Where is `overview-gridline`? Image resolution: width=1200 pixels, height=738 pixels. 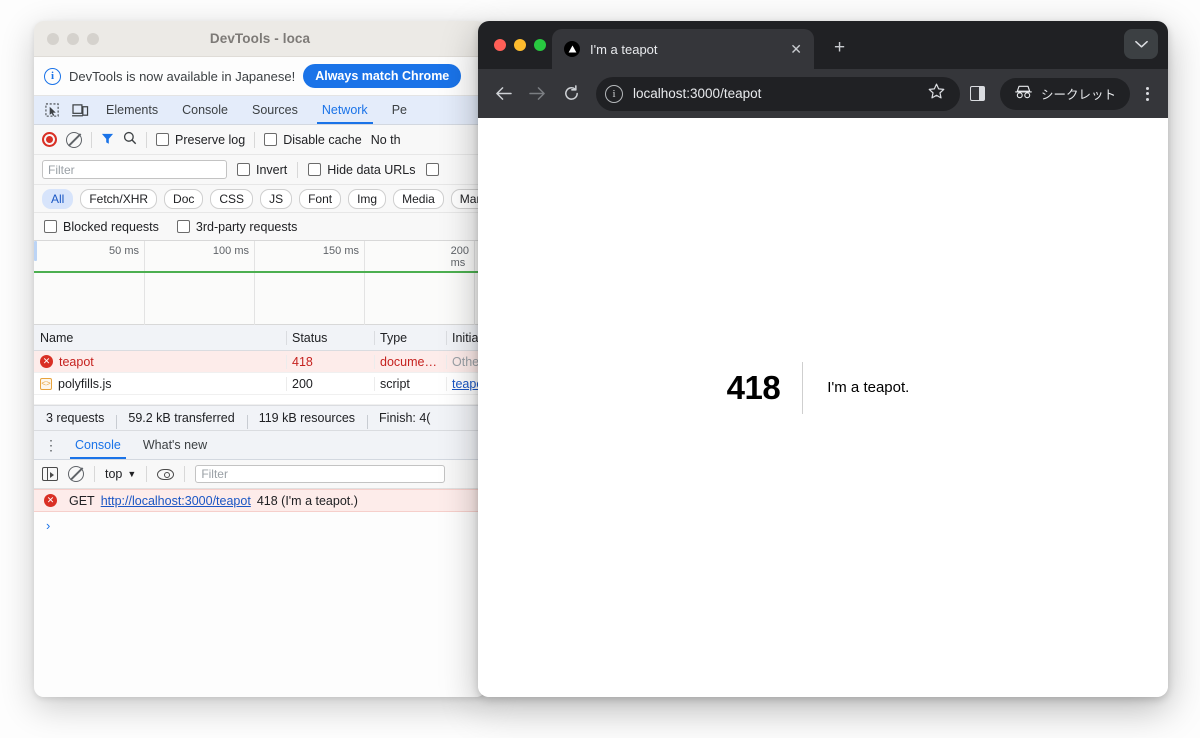
overview-gridline is located at coordinates (474, 283).